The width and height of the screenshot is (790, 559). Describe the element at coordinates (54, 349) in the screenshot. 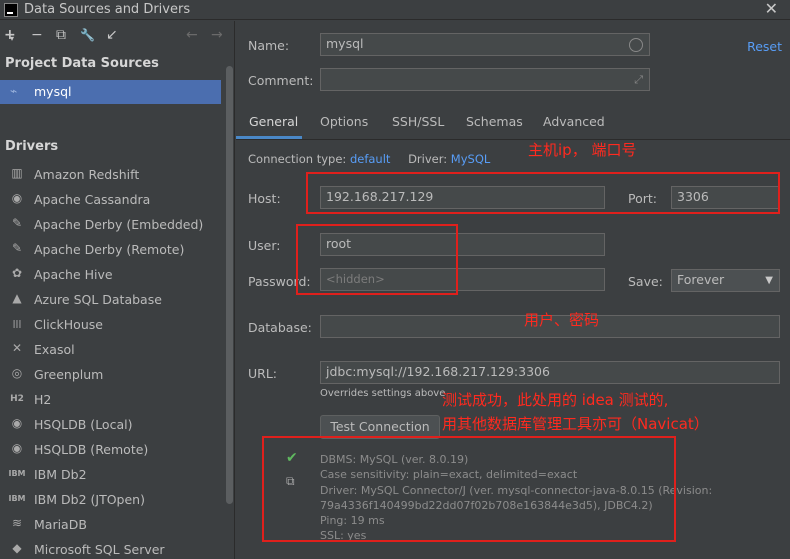

I see `driver-label: Exasol` at that location.